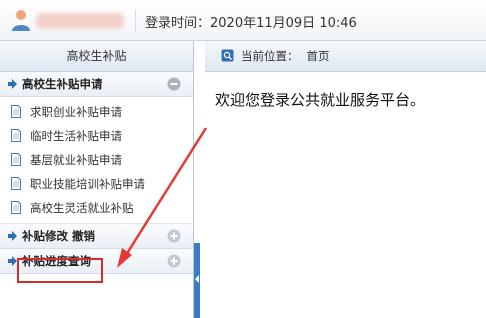 The height and width of the screenshot is (318, 486). I want to click on highlight-box, so click(60, 270).